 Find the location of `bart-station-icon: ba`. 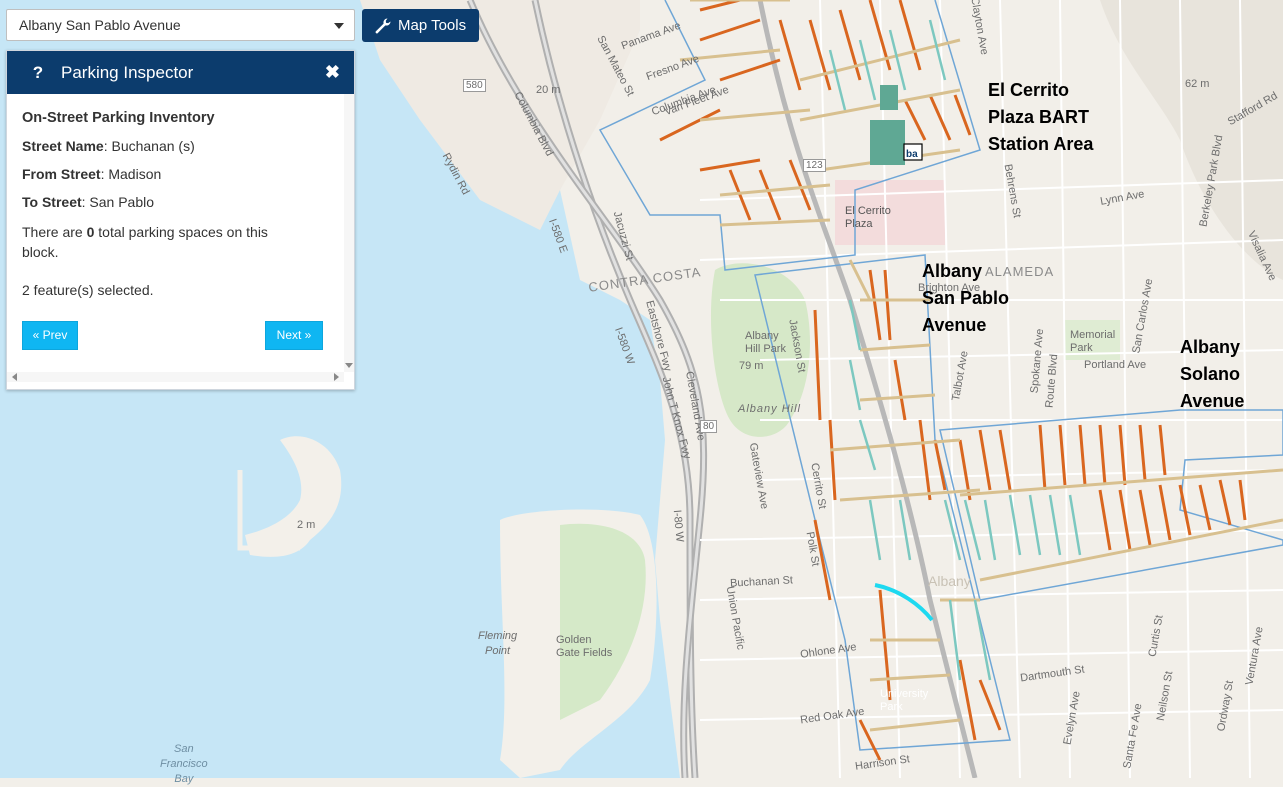

bart-station-icon: ba is located at coordinates (913, 152).